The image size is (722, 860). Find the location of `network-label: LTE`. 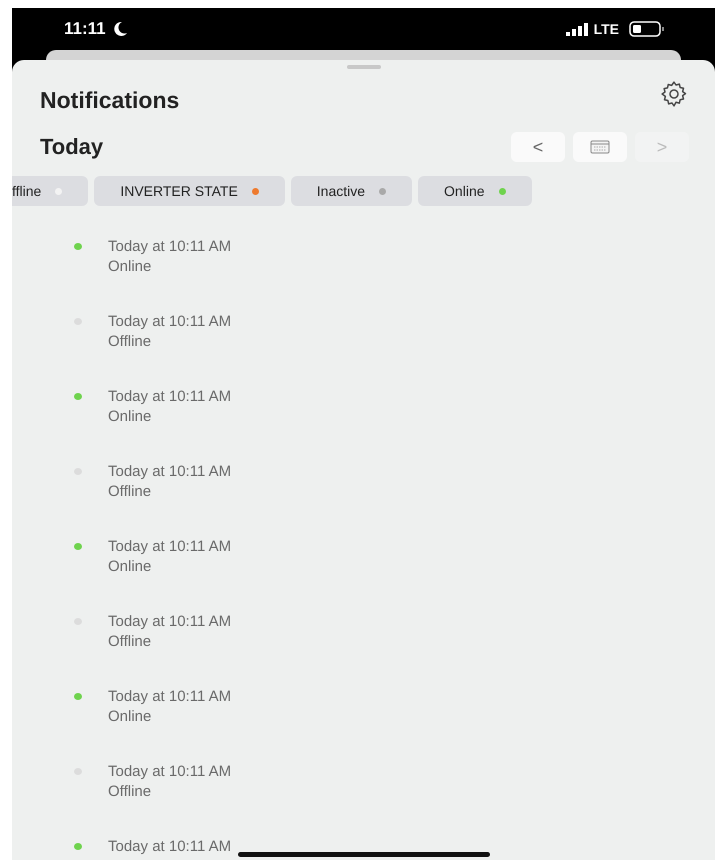

network-label: LTE is located at coordinates (606, 29).